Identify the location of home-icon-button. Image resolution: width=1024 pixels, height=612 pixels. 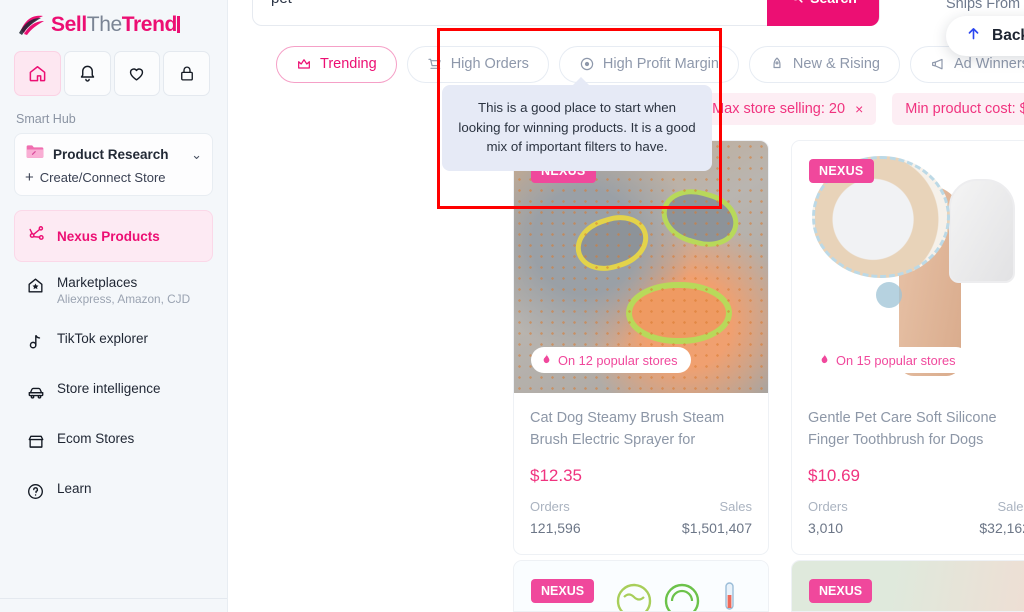
(37, 73).